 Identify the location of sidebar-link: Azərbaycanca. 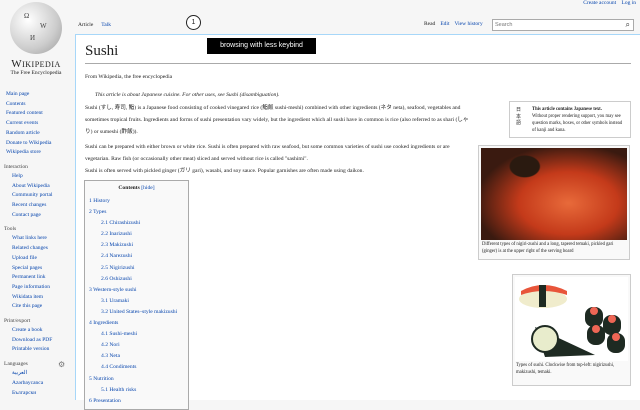
(37, 384).